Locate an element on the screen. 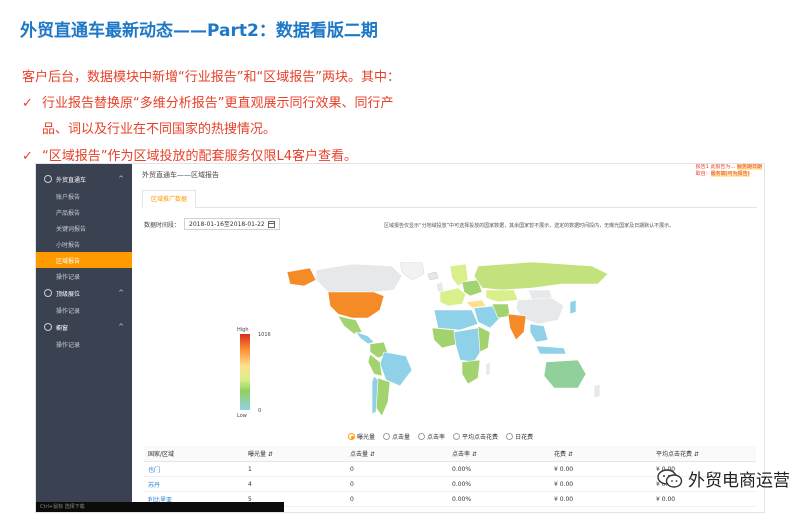 Image resolution: width=800 pixels, height=513 pixels. table-header: 国家/区域 曝光量 ⇵ 点击量 ⇵ 点击率 ⇵ 花费 ⇵ 平均点击花费 ⇵ is located at coordinates (450, 454).